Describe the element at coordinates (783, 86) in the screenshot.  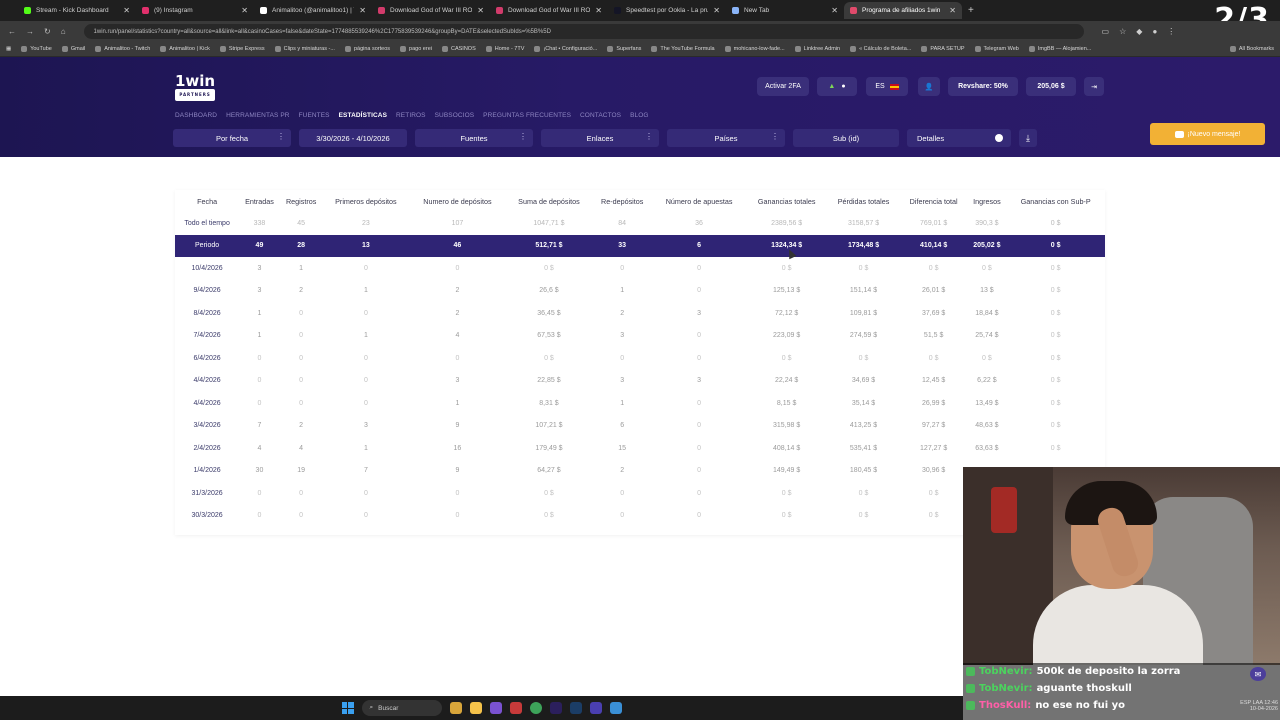
I see `activate-2fa-button: Activar 2FA` at that location.